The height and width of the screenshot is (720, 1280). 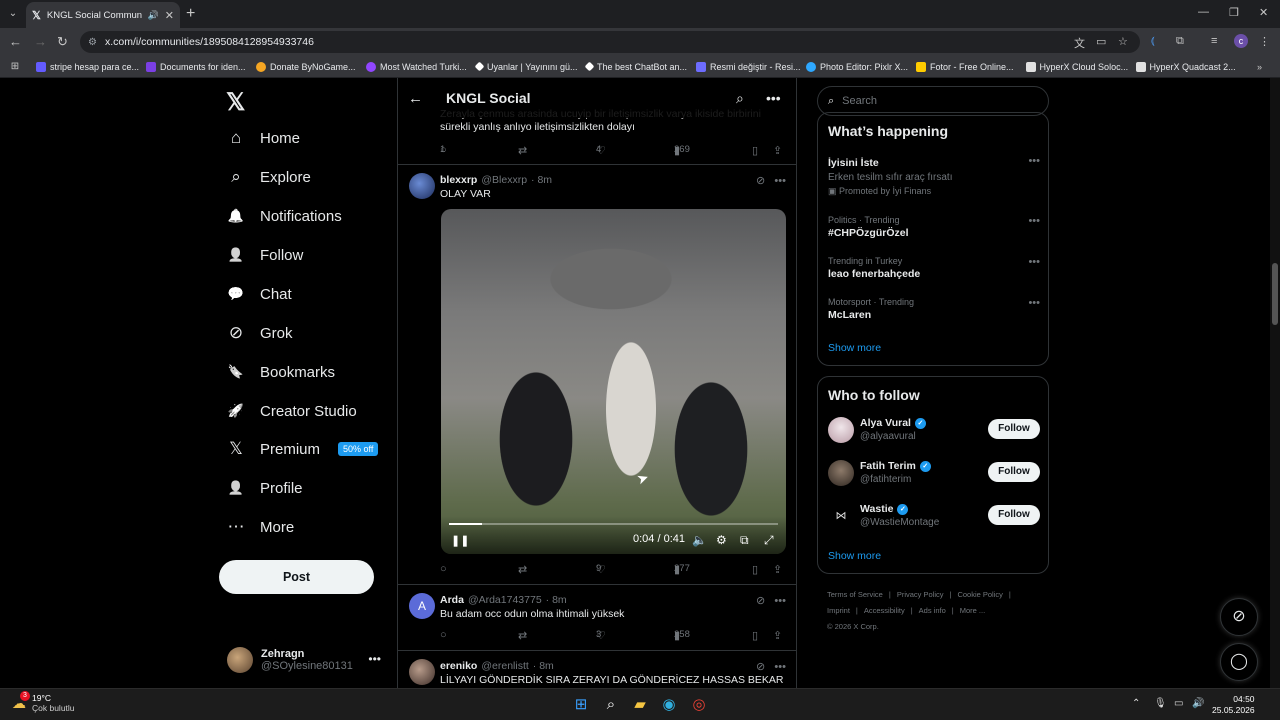 What do you see at coordinates (1264, 41) in the screenshot?
I see `browser-menu-icon: ⋮` at bounding box center [1264, 41].